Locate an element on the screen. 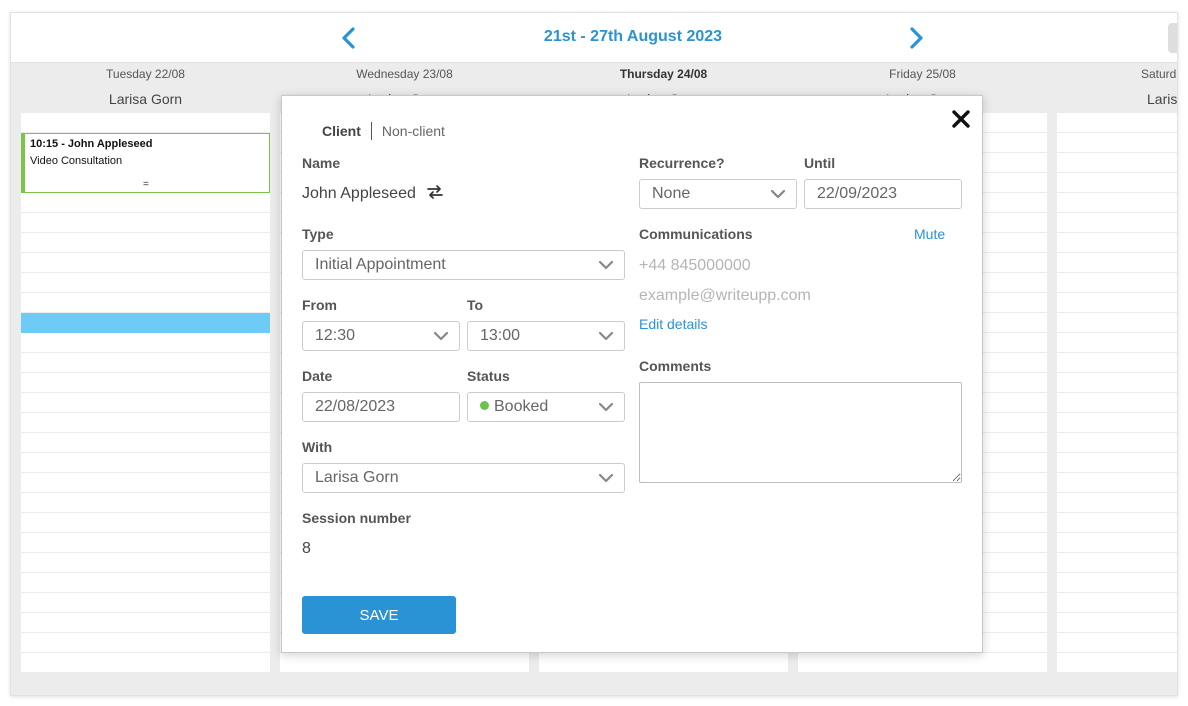 Image resolution: width=1188 pixels, height=706 pixels. resize-handle: = is located at coordinates (146, 184).